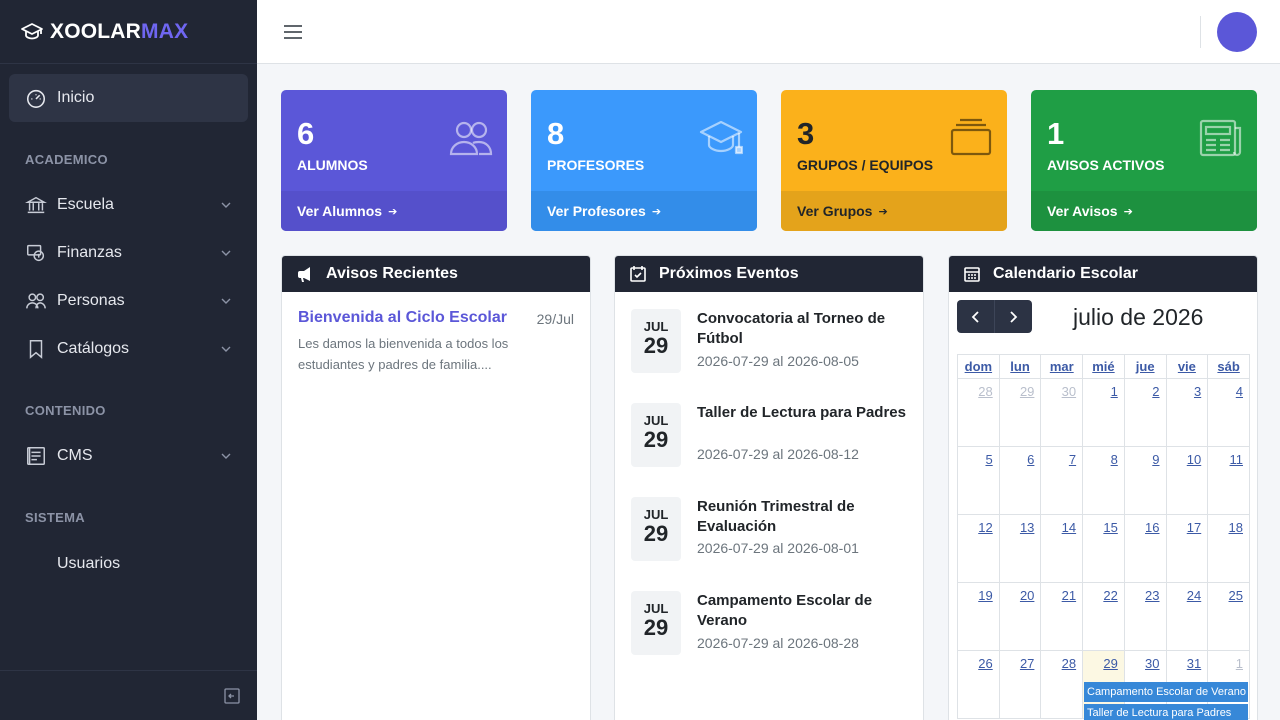  What do you see at coordinates (75, 455) in the screenshot?
I see `sidebar-item-label: CMS` at bounding box center [75, 455].